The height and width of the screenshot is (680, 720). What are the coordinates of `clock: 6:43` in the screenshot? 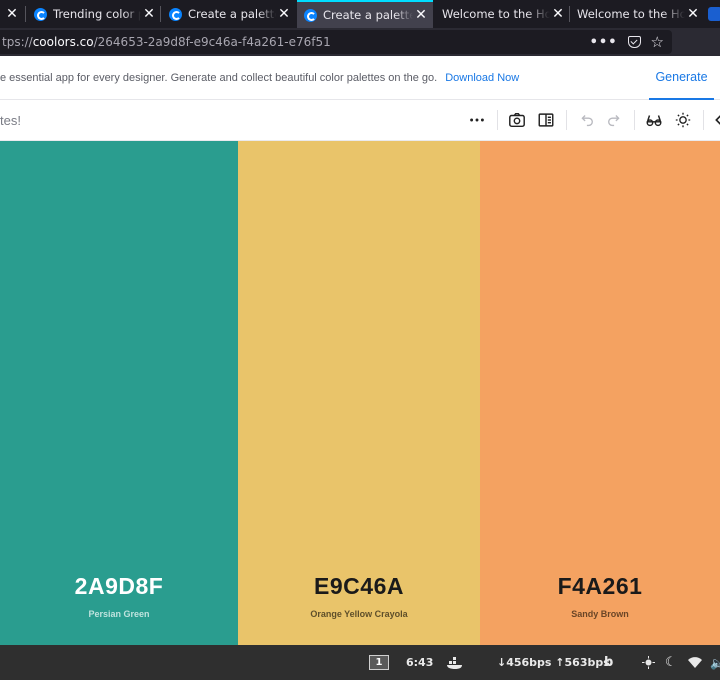 It's located at (420, 662).